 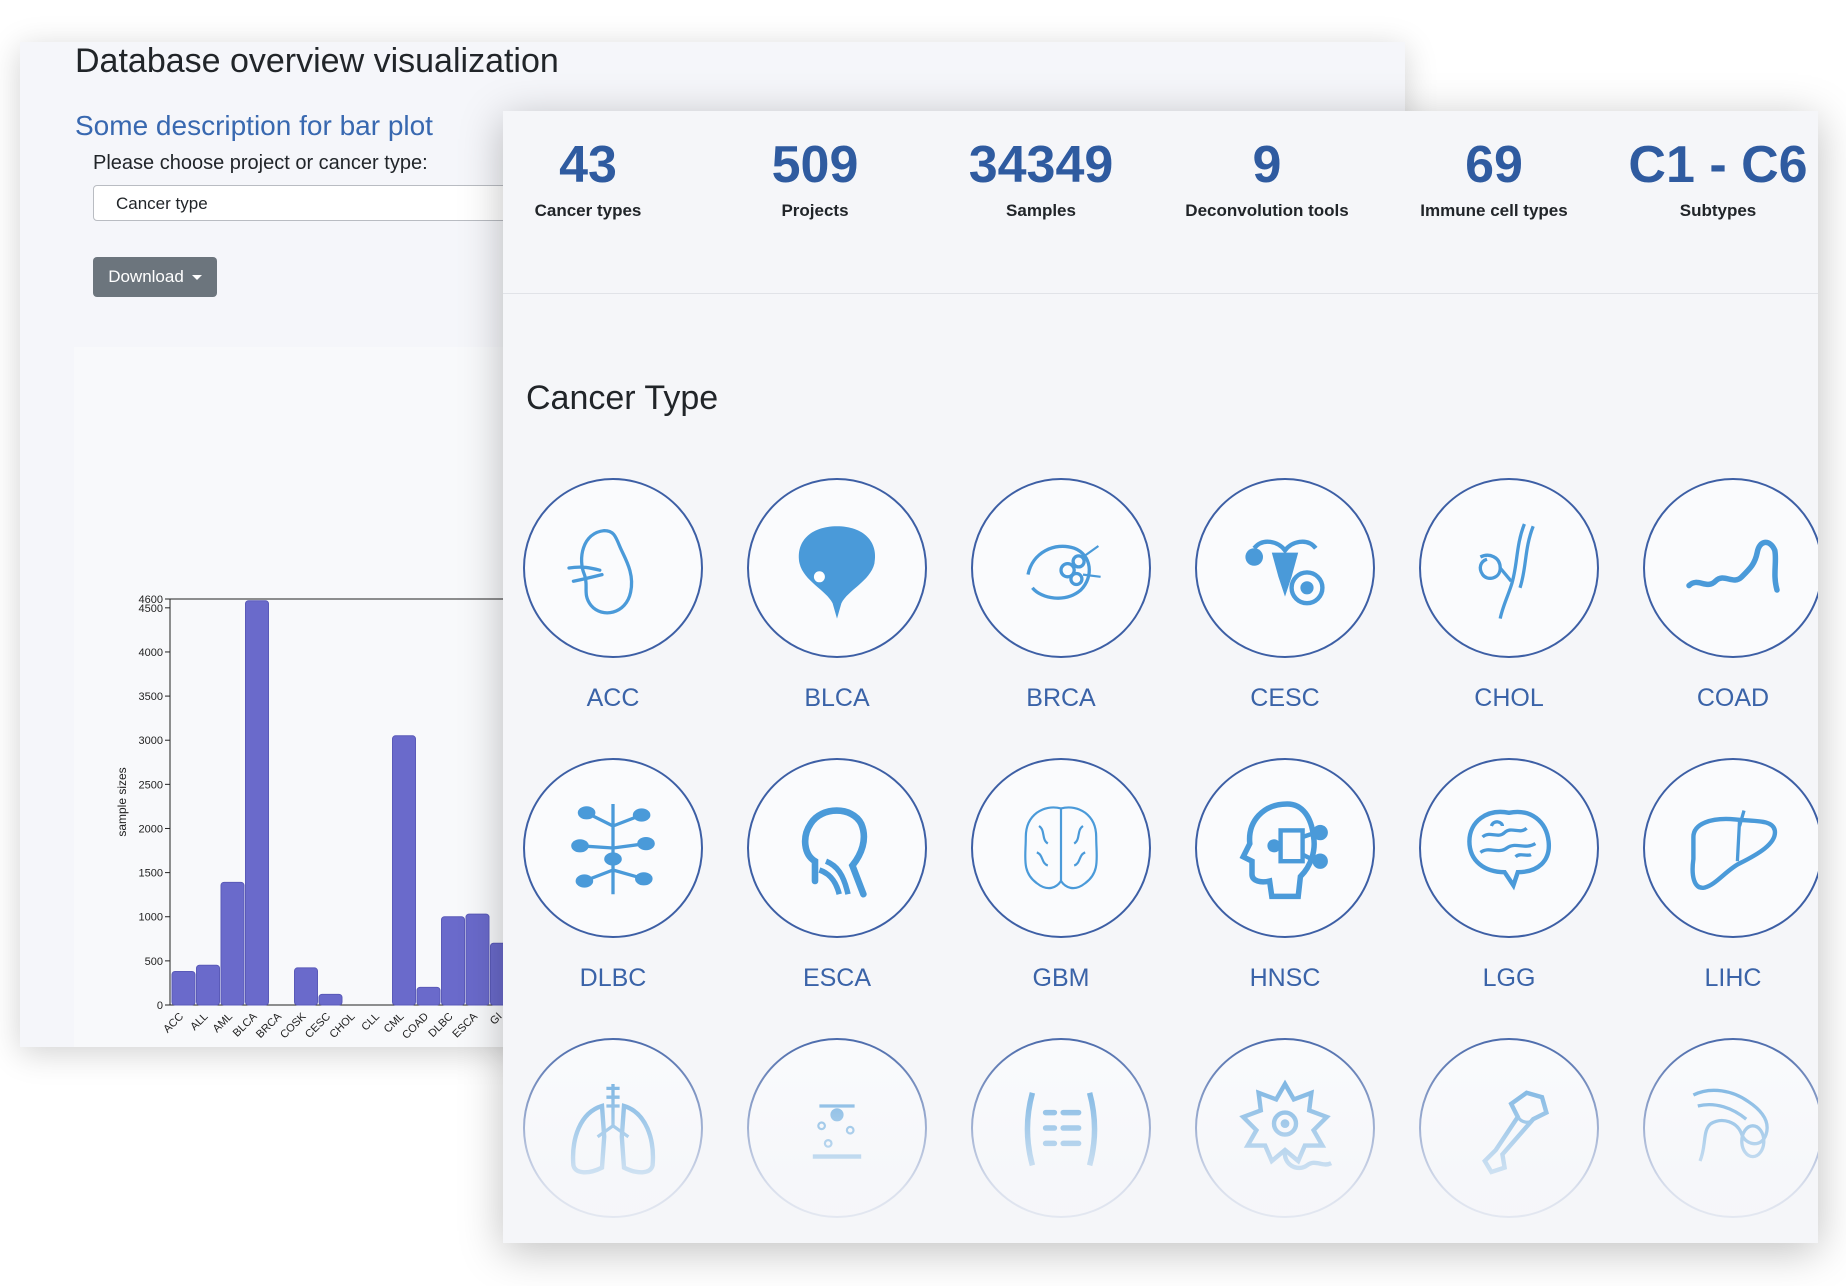 I want to click on cancer-type-hnsc: HNSC, so click(x=1285, y=875).